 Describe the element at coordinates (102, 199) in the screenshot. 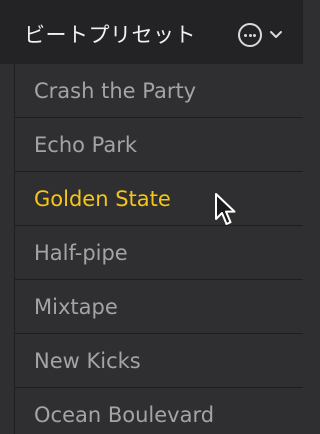

I see `preset-label: Golden State` at that location.